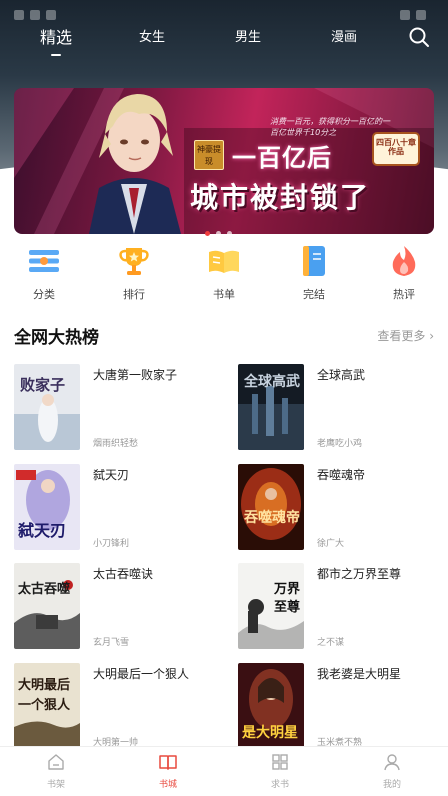 This screenshot has width=448, height=796. I want to click on category-label: 热评, so click(404, 294).